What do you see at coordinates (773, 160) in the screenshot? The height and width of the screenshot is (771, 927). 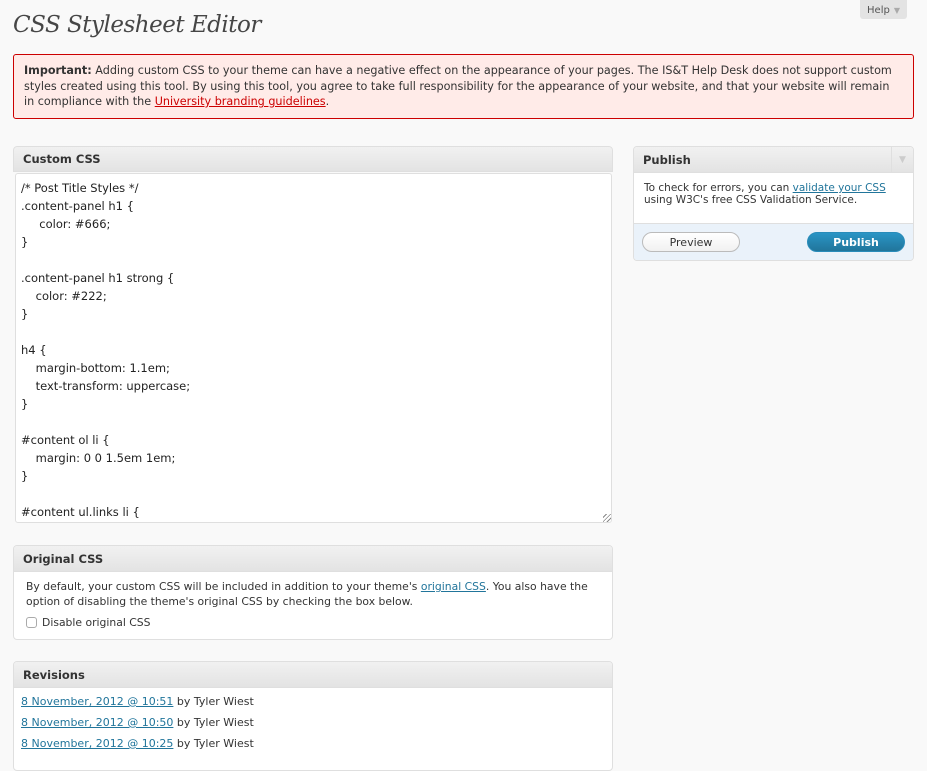 I see `publish-header: Publish ▼` at bounding box center [773, 160].